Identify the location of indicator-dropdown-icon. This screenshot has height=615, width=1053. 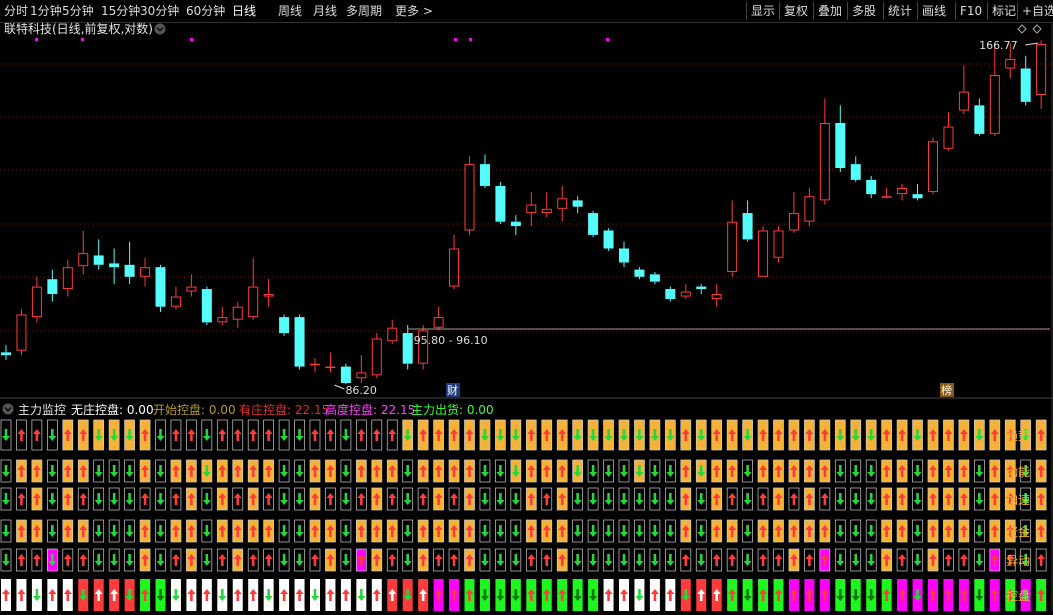
(8, 409).